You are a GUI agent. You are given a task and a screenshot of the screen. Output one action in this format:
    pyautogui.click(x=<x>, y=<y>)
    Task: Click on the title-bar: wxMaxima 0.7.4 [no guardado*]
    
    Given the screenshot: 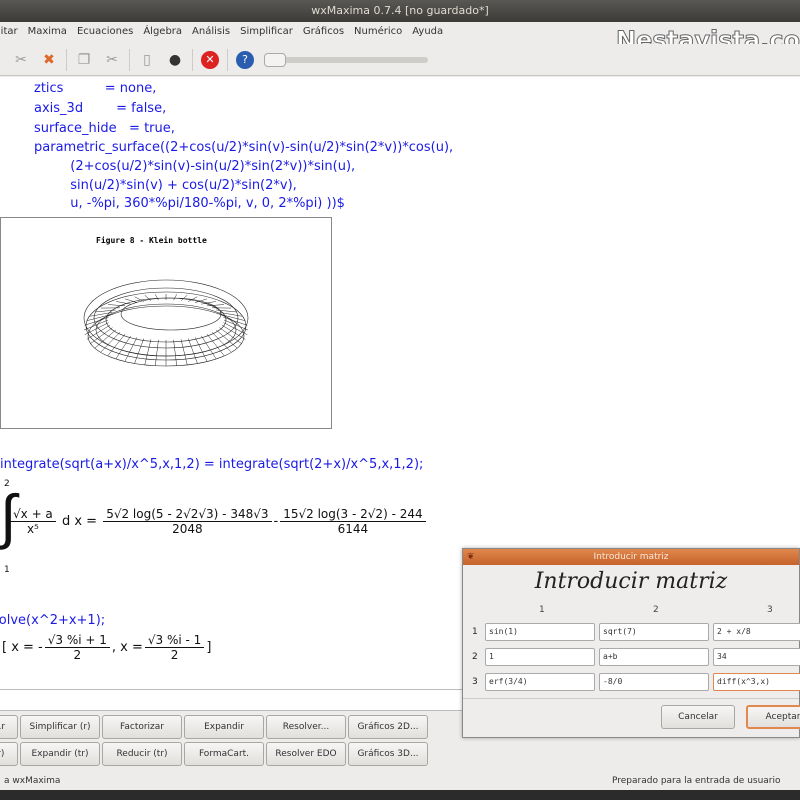 What is the action you would take?
    pyautogui.click(x=400, y=11)
    